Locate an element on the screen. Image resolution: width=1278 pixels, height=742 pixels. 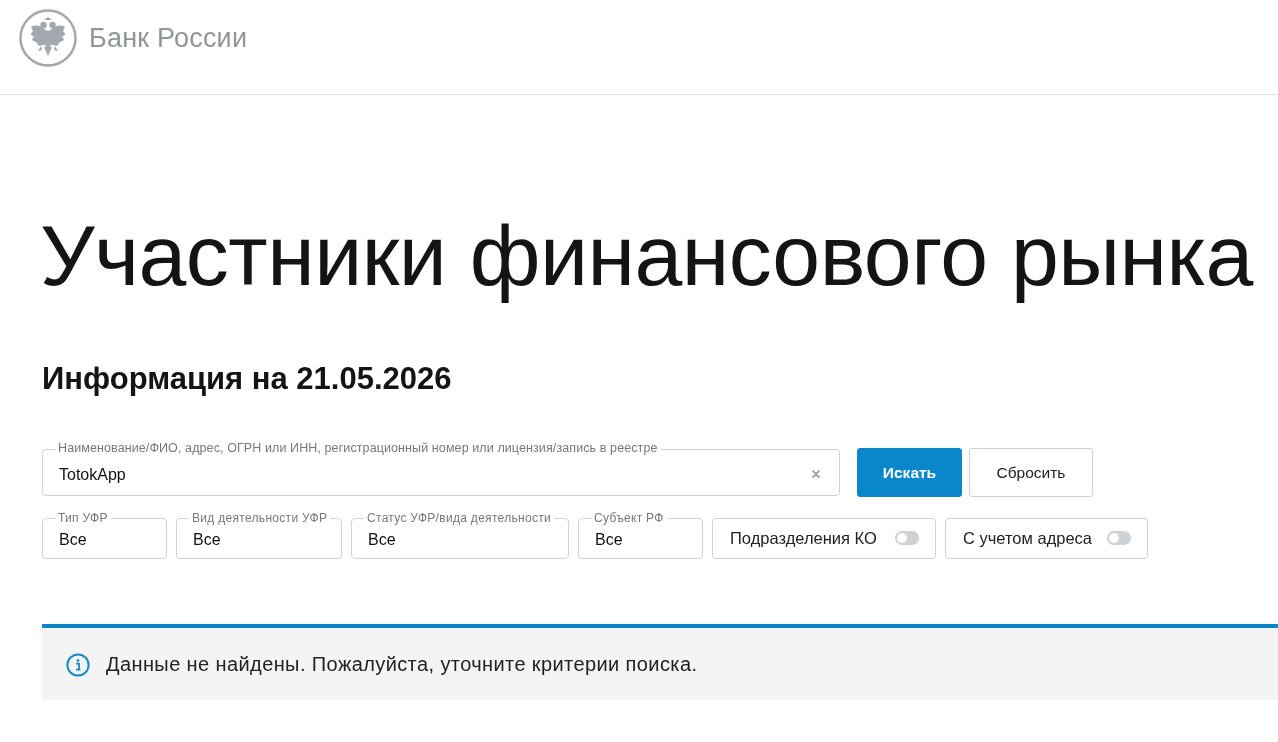
toggle-option: С учетом адреса is located at coordinates (1046, 539).